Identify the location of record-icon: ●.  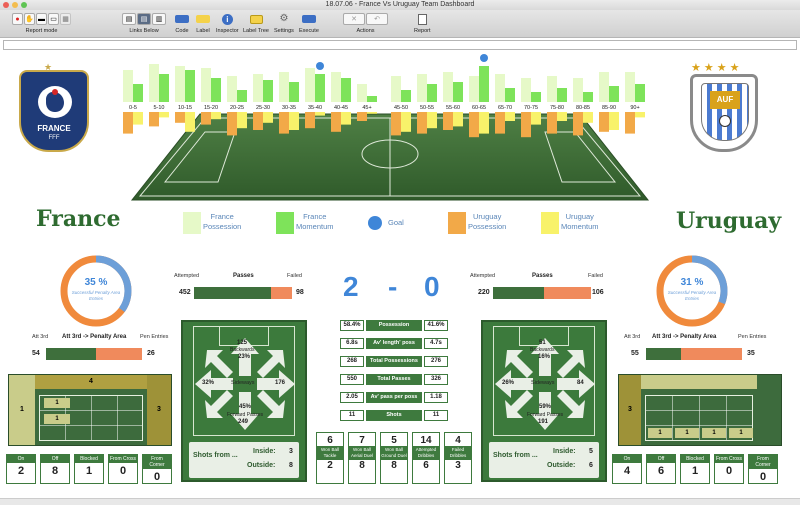
(17, 19).